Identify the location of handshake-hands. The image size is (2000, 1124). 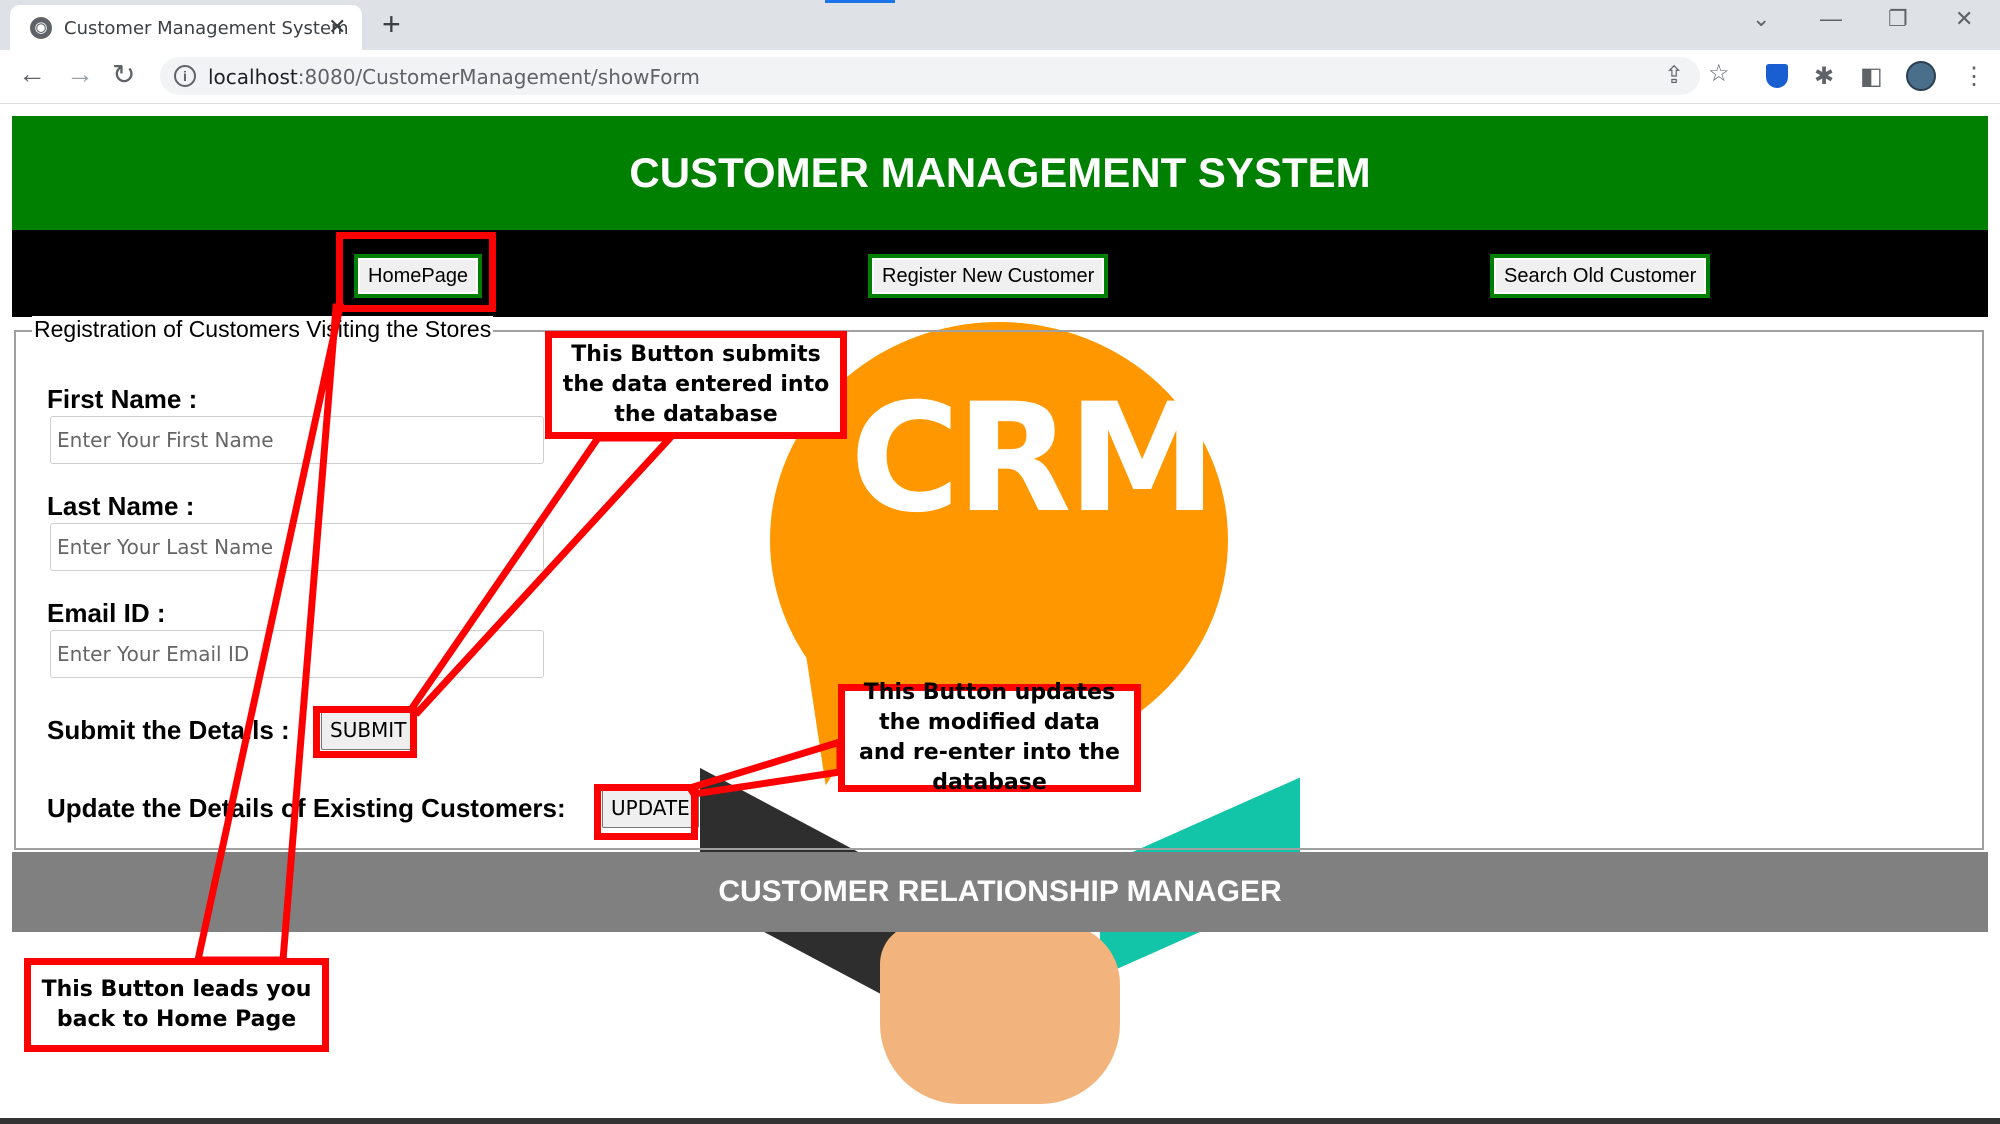
(1000, 1014).